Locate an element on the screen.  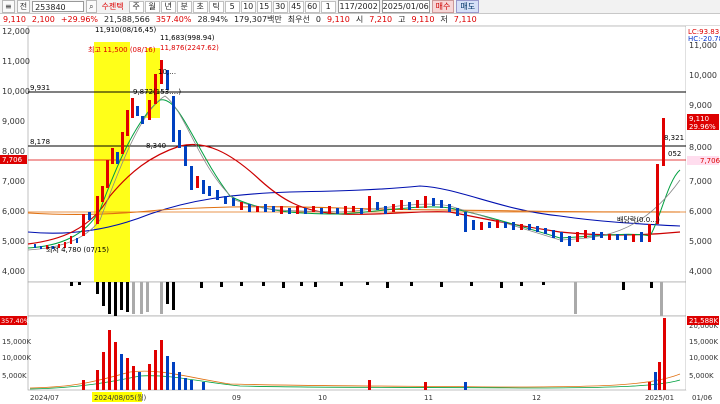
period-30-button: 30 is located at coordinates (280, 6).